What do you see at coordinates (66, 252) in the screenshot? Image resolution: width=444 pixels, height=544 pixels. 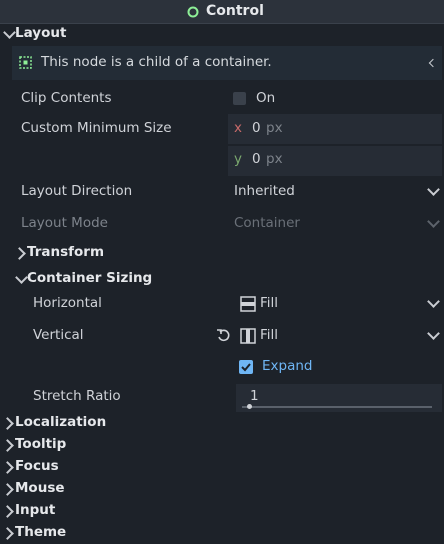 I see `subsection-label: Transform` at bounding box center [66, 252].